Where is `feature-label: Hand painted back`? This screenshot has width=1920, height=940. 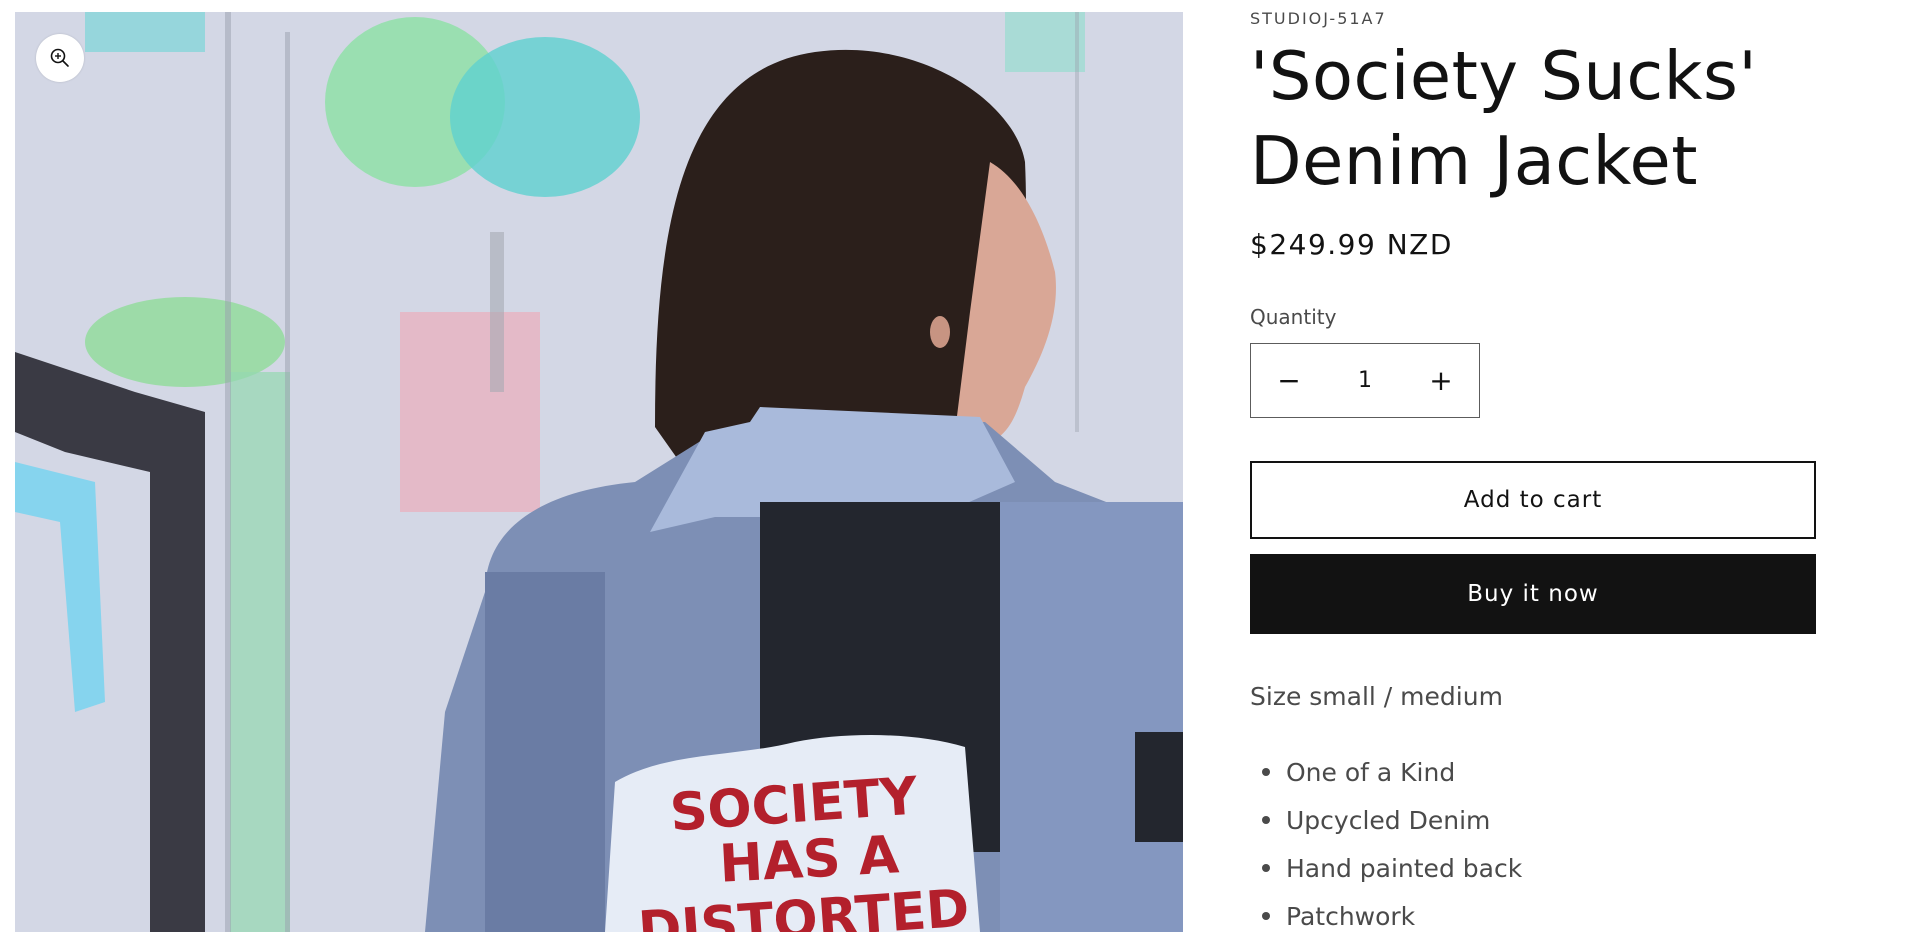 feature-label: Hand painted back is located at coordinates (1404, 868).